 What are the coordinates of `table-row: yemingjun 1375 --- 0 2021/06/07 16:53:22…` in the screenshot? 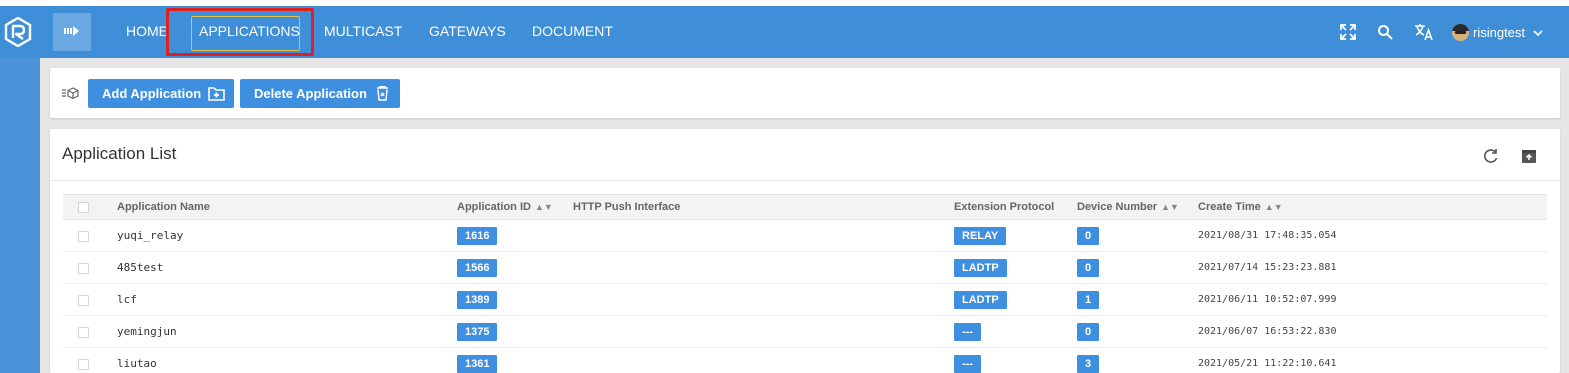 It's located at (805, 332).